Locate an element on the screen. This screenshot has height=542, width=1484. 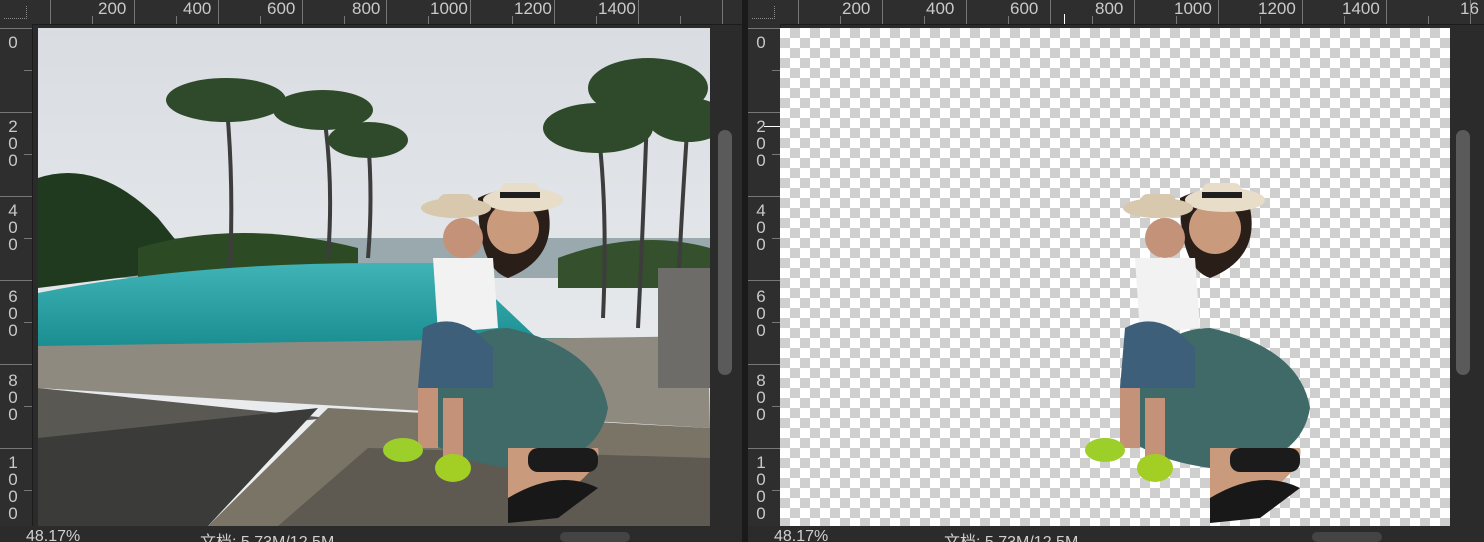
cursor-marker-v is located at coordinates (772, 126).